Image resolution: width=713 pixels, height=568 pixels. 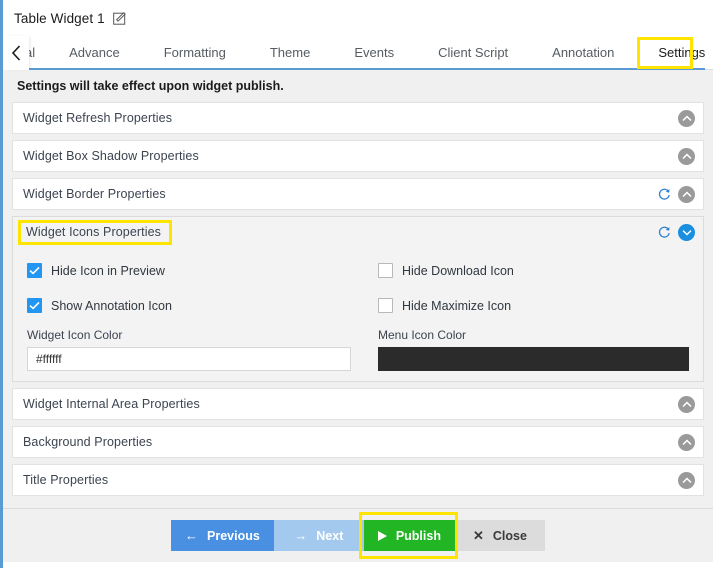 I want to click on show-annotation-icon-checkbox, so click(x=34, y=305).